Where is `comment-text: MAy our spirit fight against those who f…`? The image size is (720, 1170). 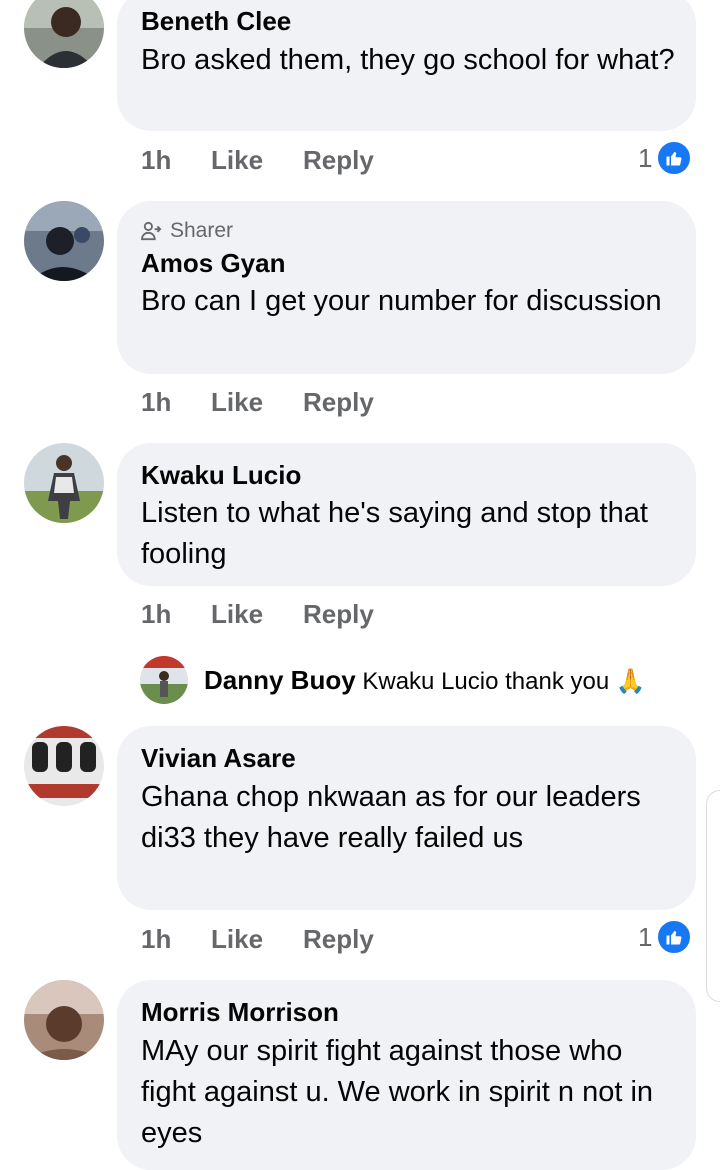 comment-text: MAy our spirit fight against those who f… is located at coordinates (397, 1092).